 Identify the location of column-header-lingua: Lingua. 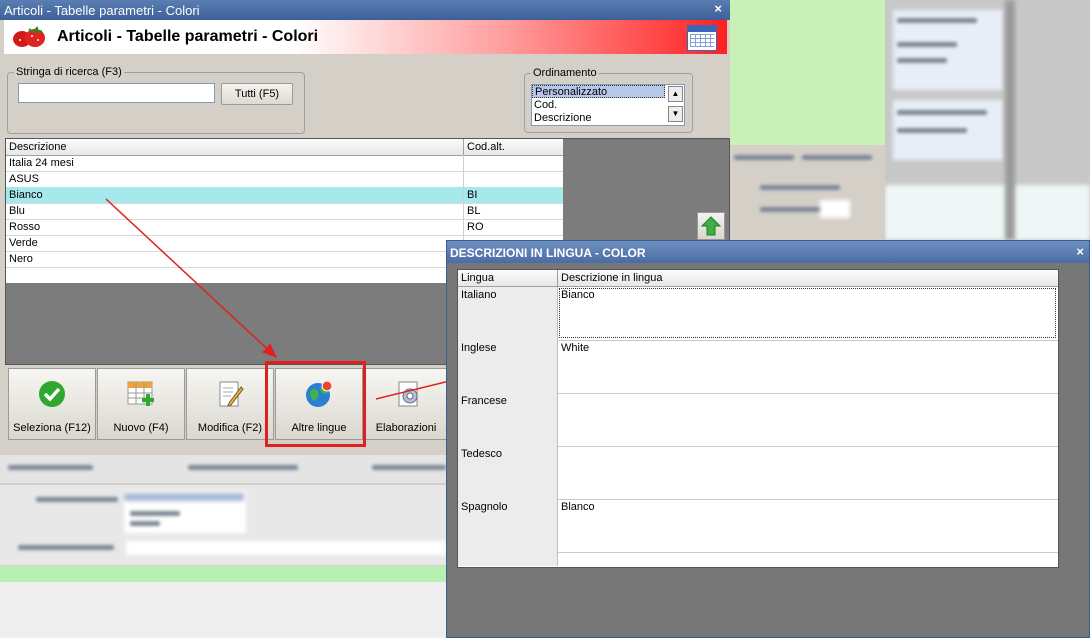
(477, 278).